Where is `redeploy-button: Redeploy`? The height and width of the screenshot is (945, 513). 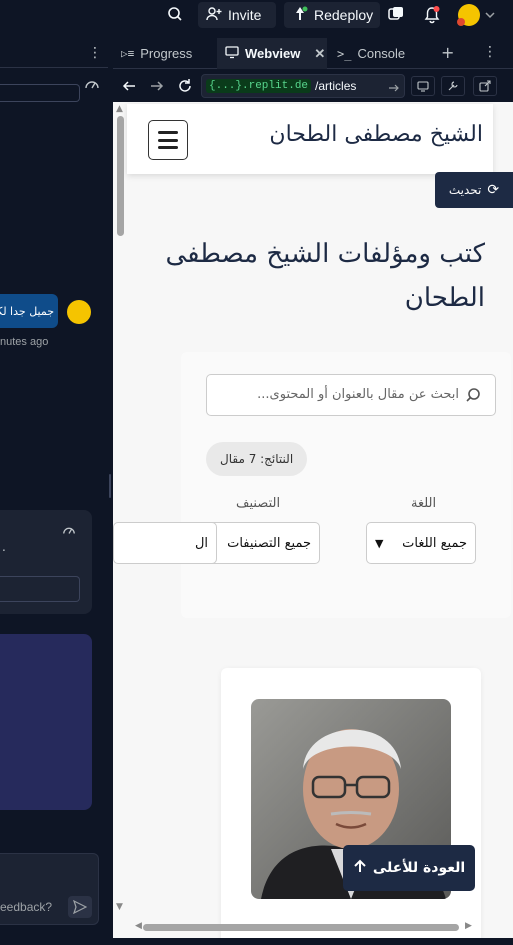
redeploy-button: Redeploy is located at coordinates (332, 15).